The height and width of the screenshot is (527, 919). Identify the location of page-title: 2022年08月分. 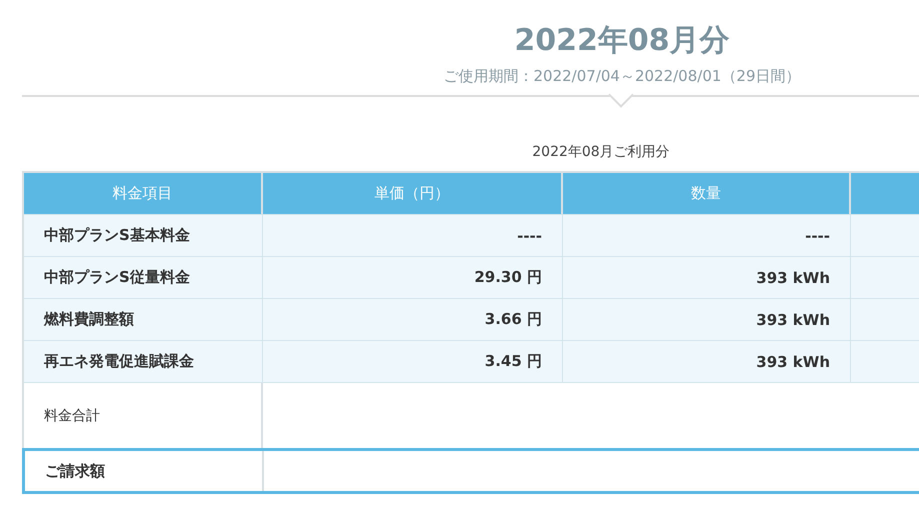
(622, 41).